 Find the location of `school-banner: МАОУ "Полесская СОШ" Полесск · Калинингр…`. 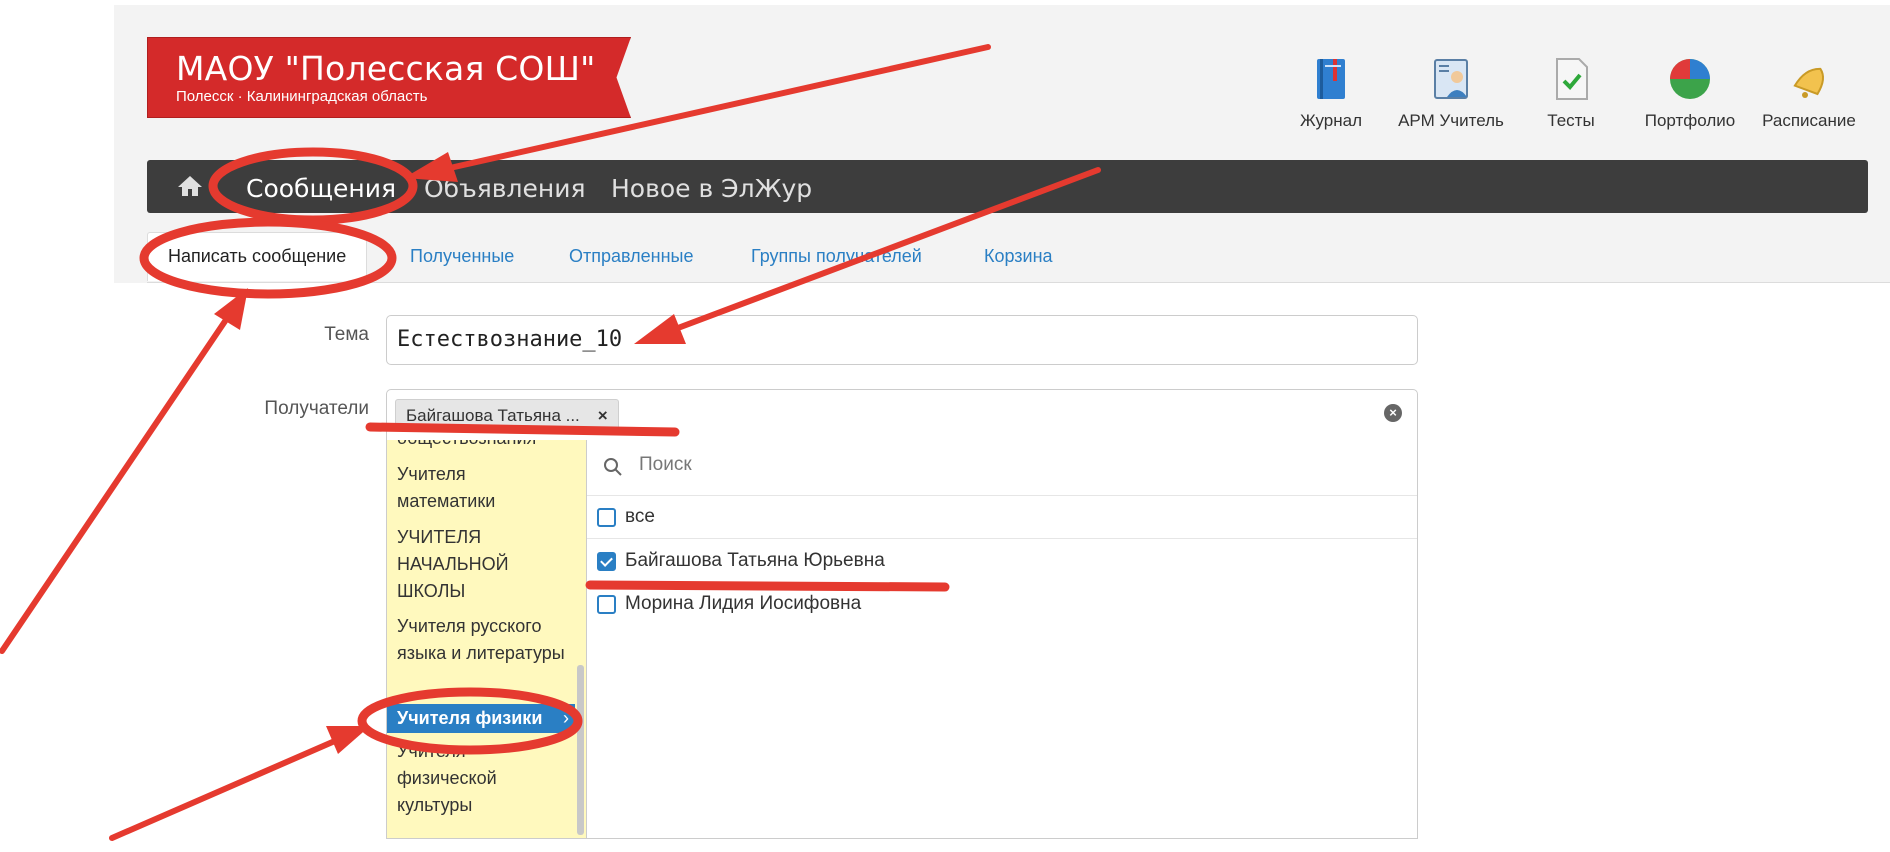

school-banner: МАОУ "Полесская СОШ" Полесск · Калинингр… is located at coordinates (389, 77).